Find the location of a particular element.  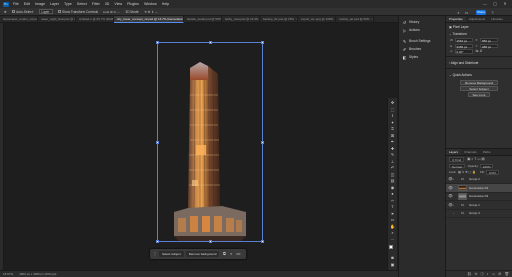

help-icon: ? is located at coordinates (492, 12).